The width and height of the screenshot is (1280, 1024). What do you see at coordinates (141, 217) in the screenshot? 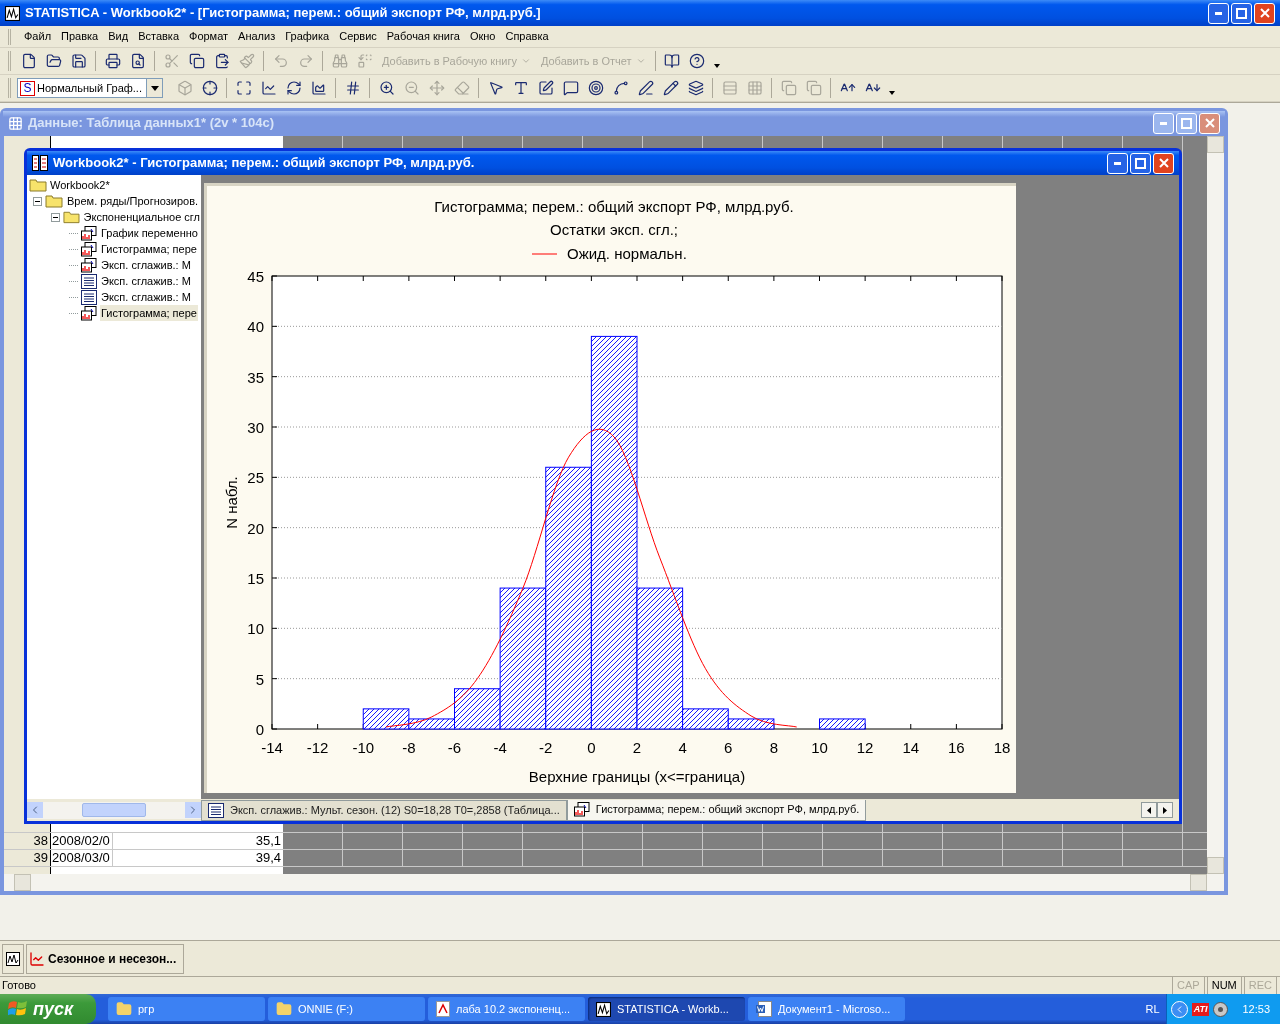
I see `tree-item: Экспоненциальное сгл` at bounding box center [141, 217].